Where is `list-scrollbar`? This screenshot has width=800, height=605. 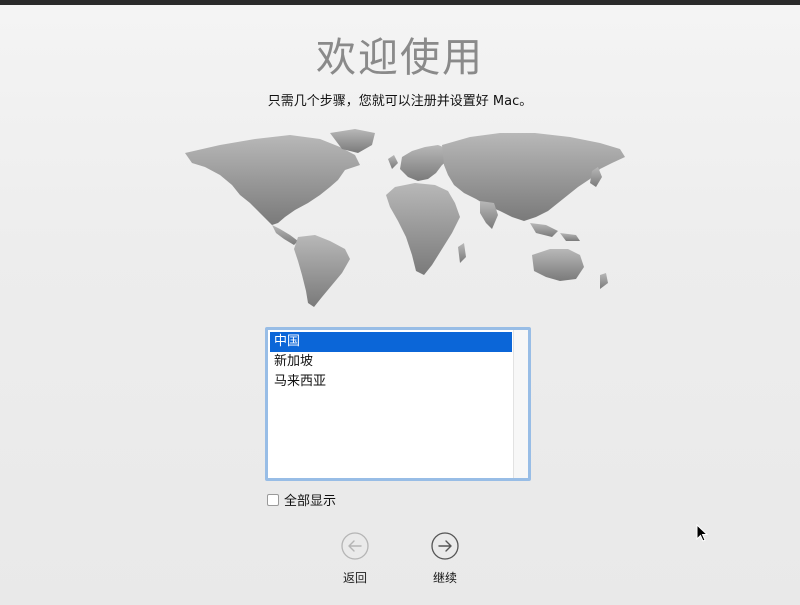
list-scrollbar is located at coordinates (520, 404).